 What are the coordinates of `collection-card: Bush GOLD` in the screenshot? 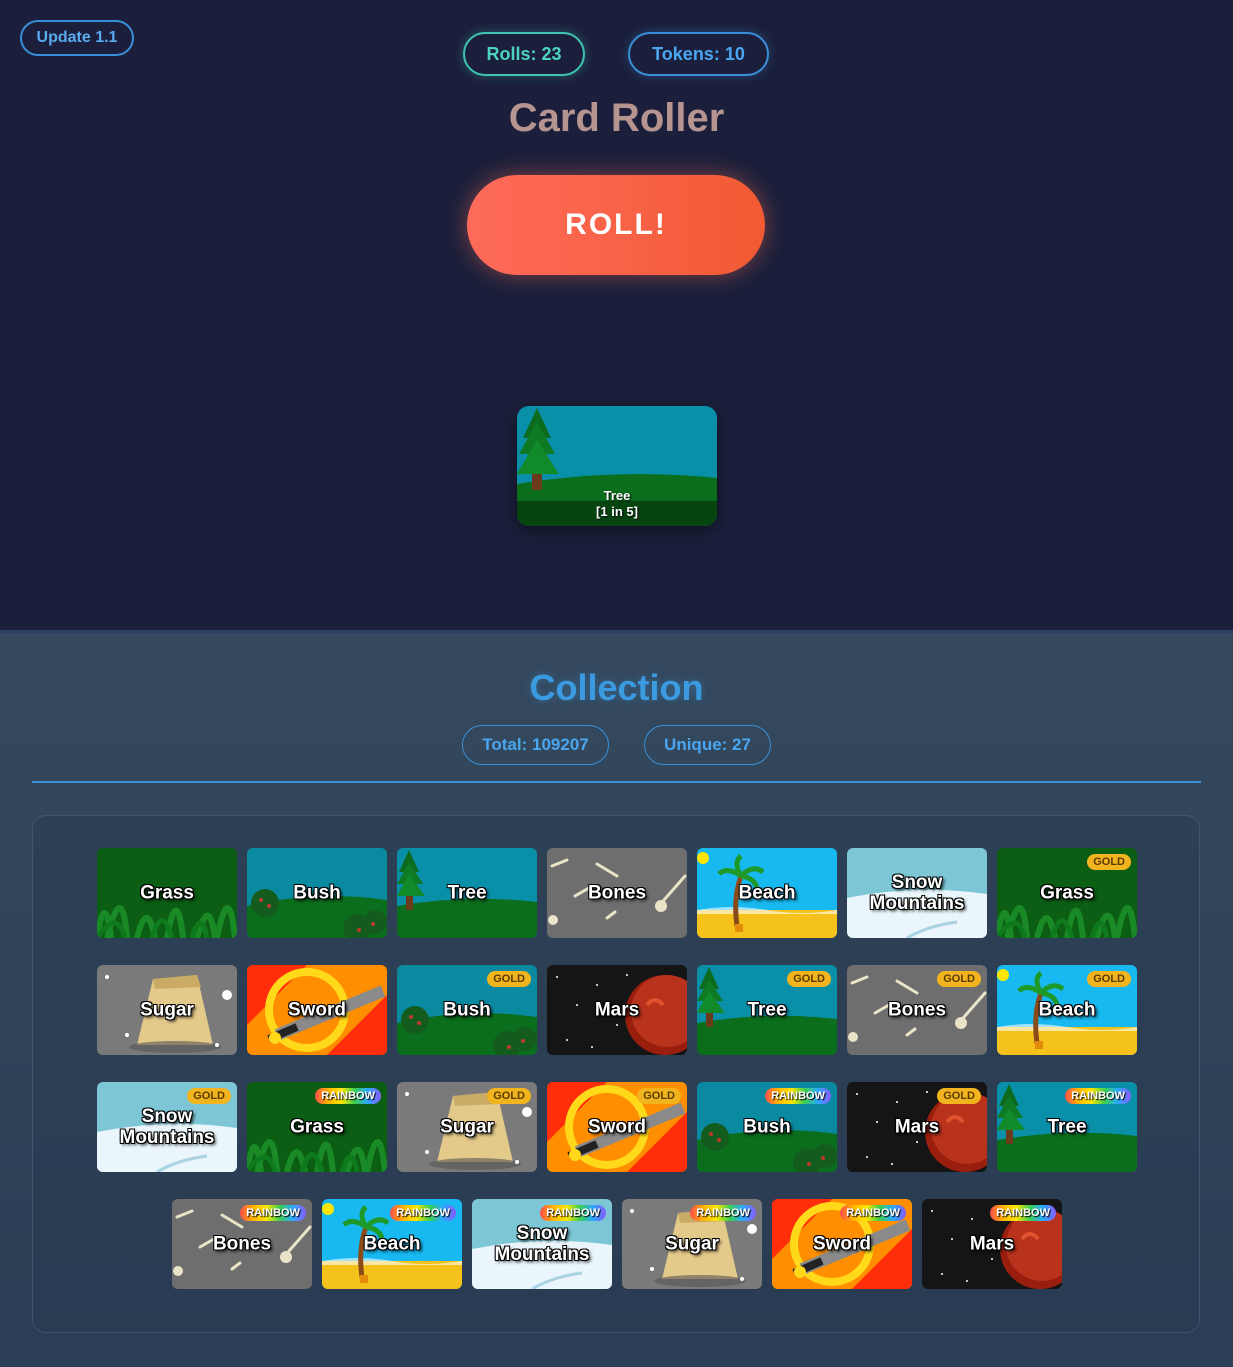 It's located at (467, 1010).